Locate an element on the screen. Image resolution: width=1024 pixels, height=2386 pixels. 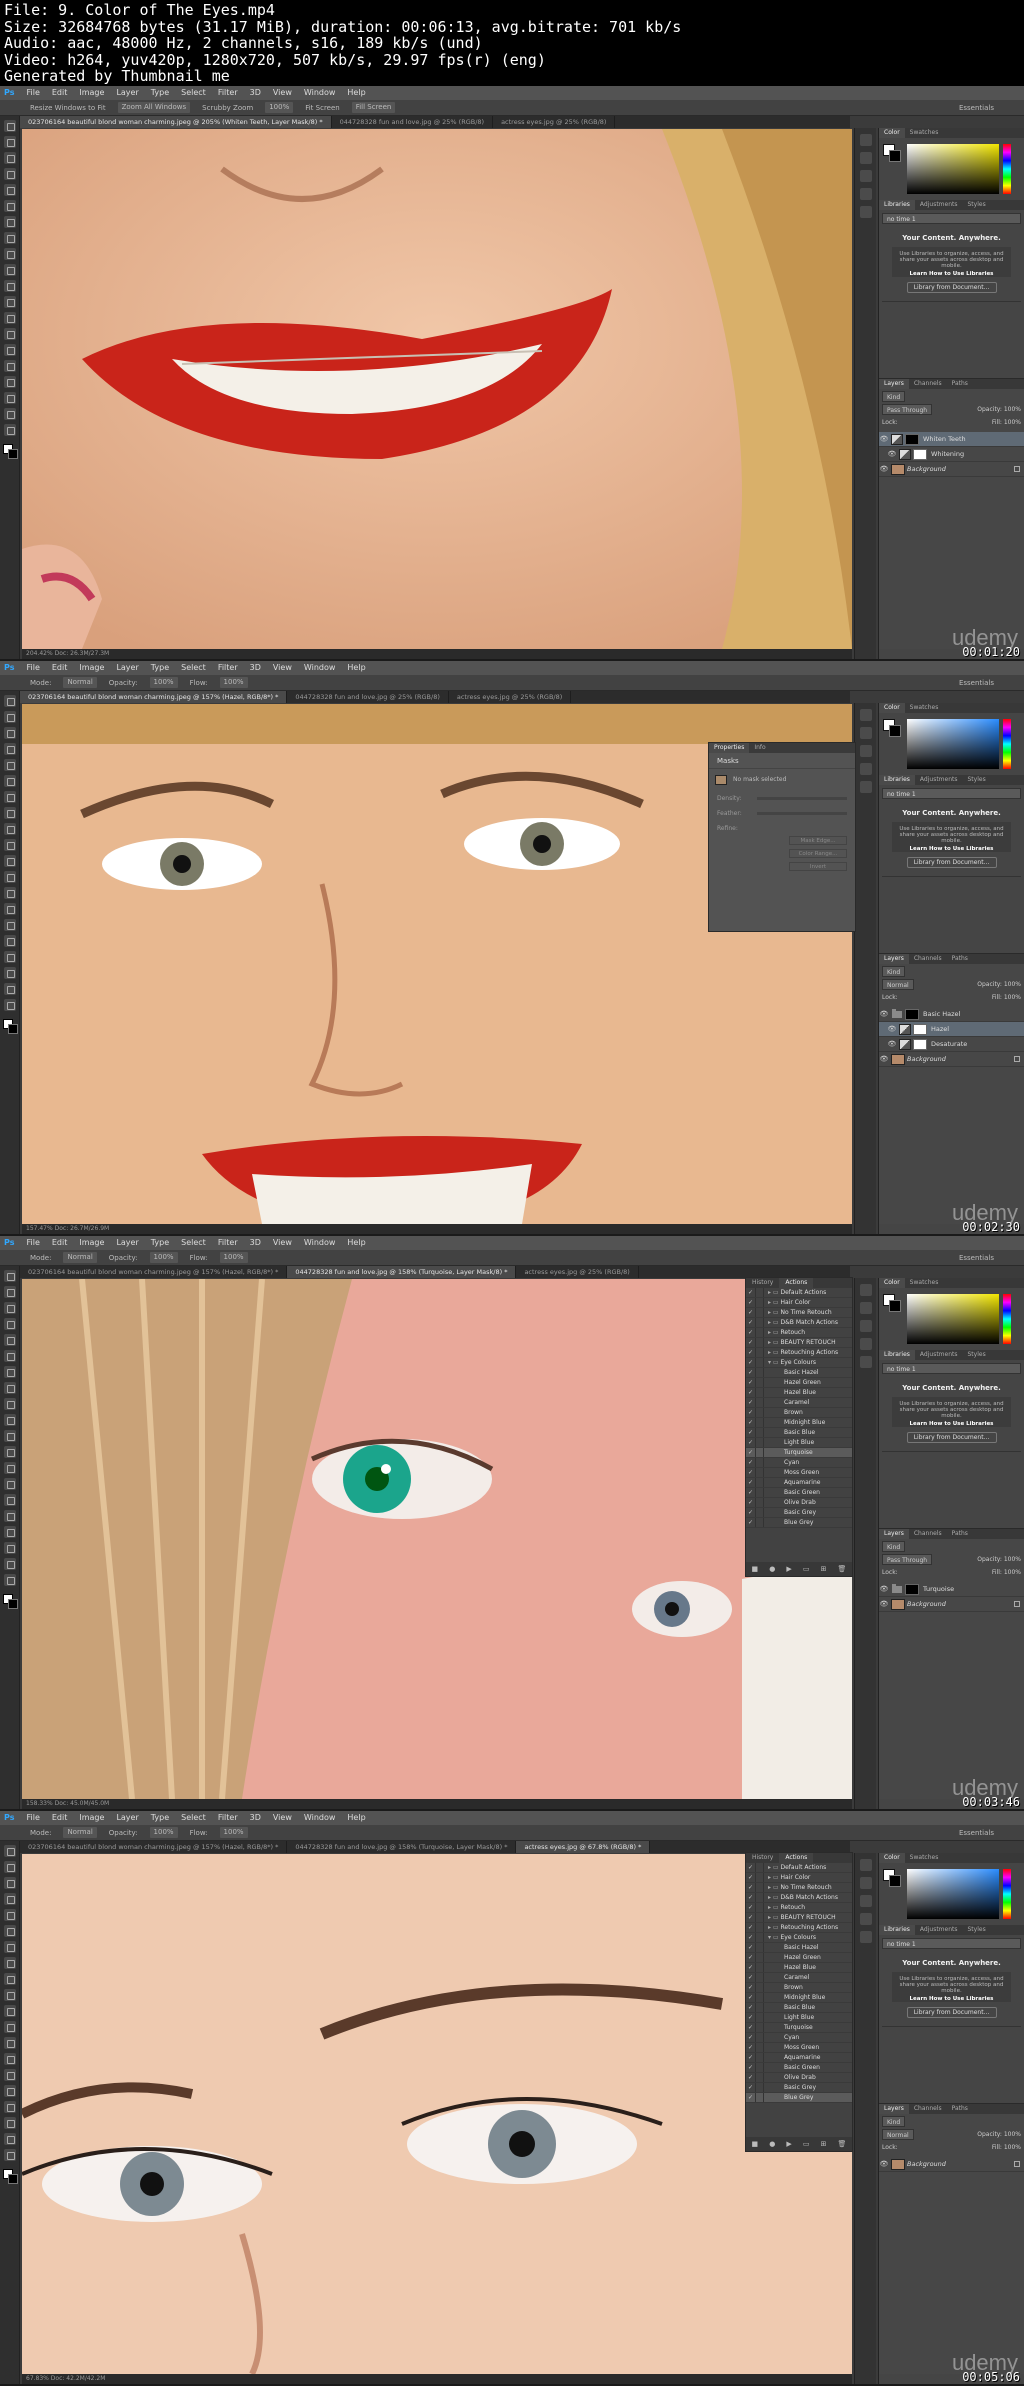
menu-edit: Edit is located at coordinates (60, 1243).